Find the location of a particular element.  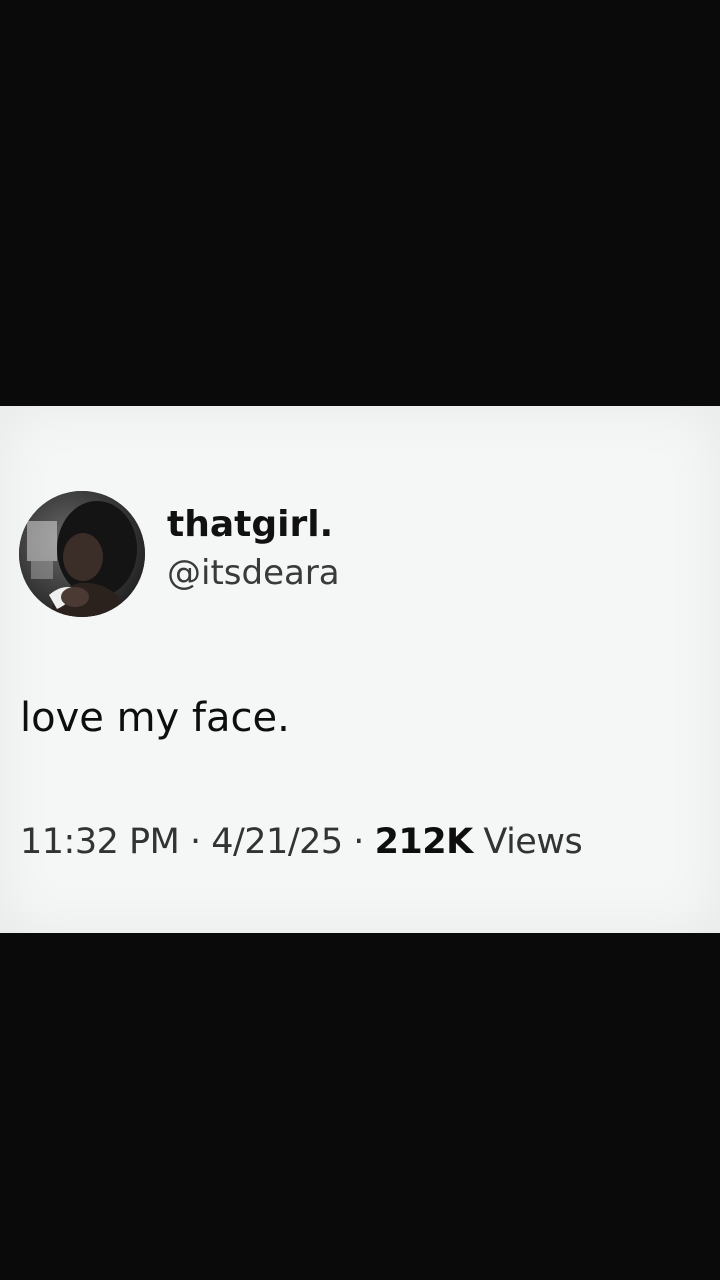

author-row: thatgirl. @itsdeara is located at coordinates (179, 554).